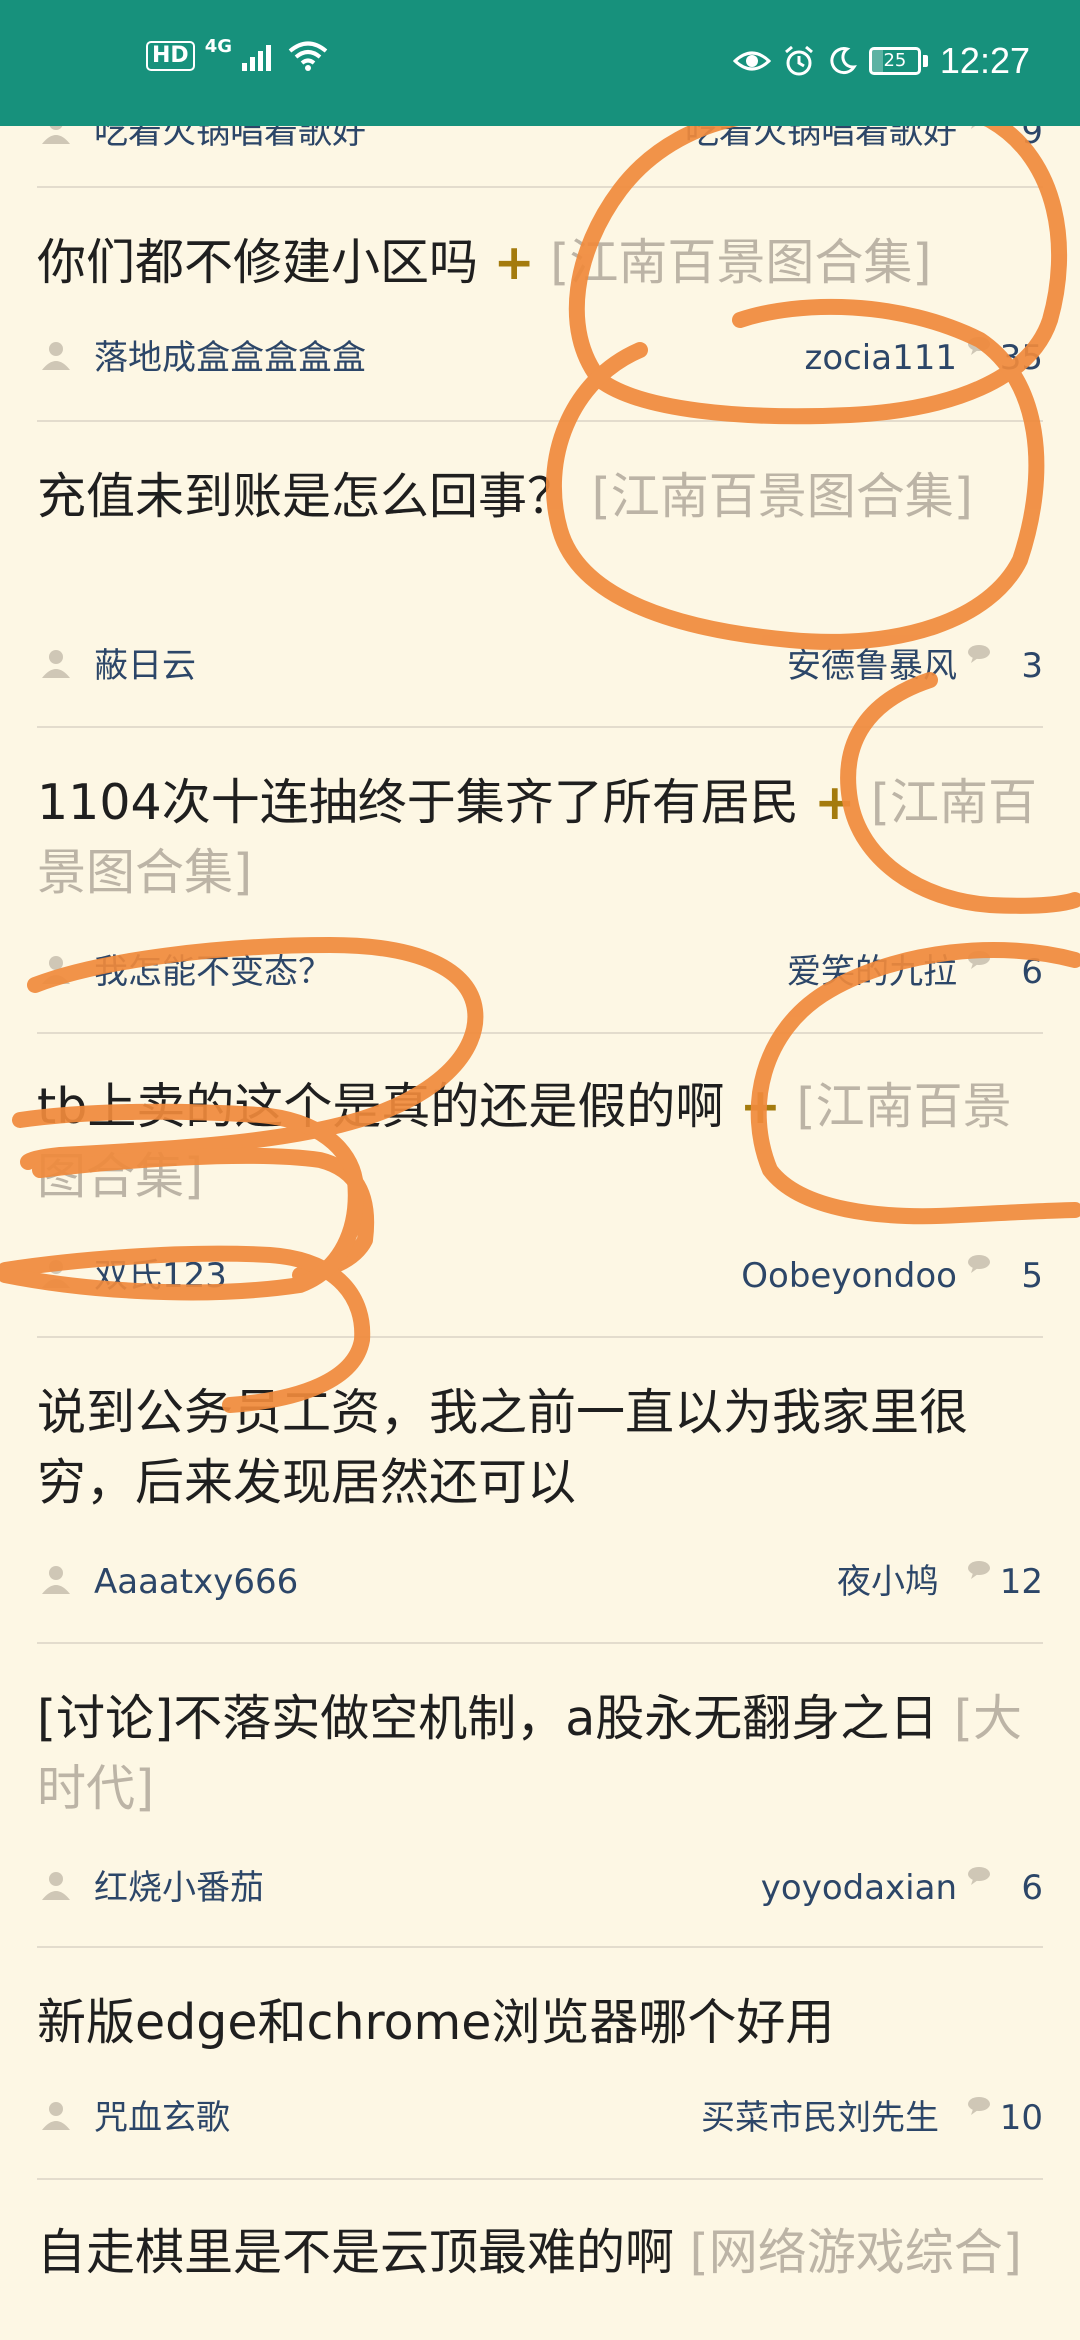 The image size is (1080, 2340). I want to click on battery-level: 25, so click(895, 60).